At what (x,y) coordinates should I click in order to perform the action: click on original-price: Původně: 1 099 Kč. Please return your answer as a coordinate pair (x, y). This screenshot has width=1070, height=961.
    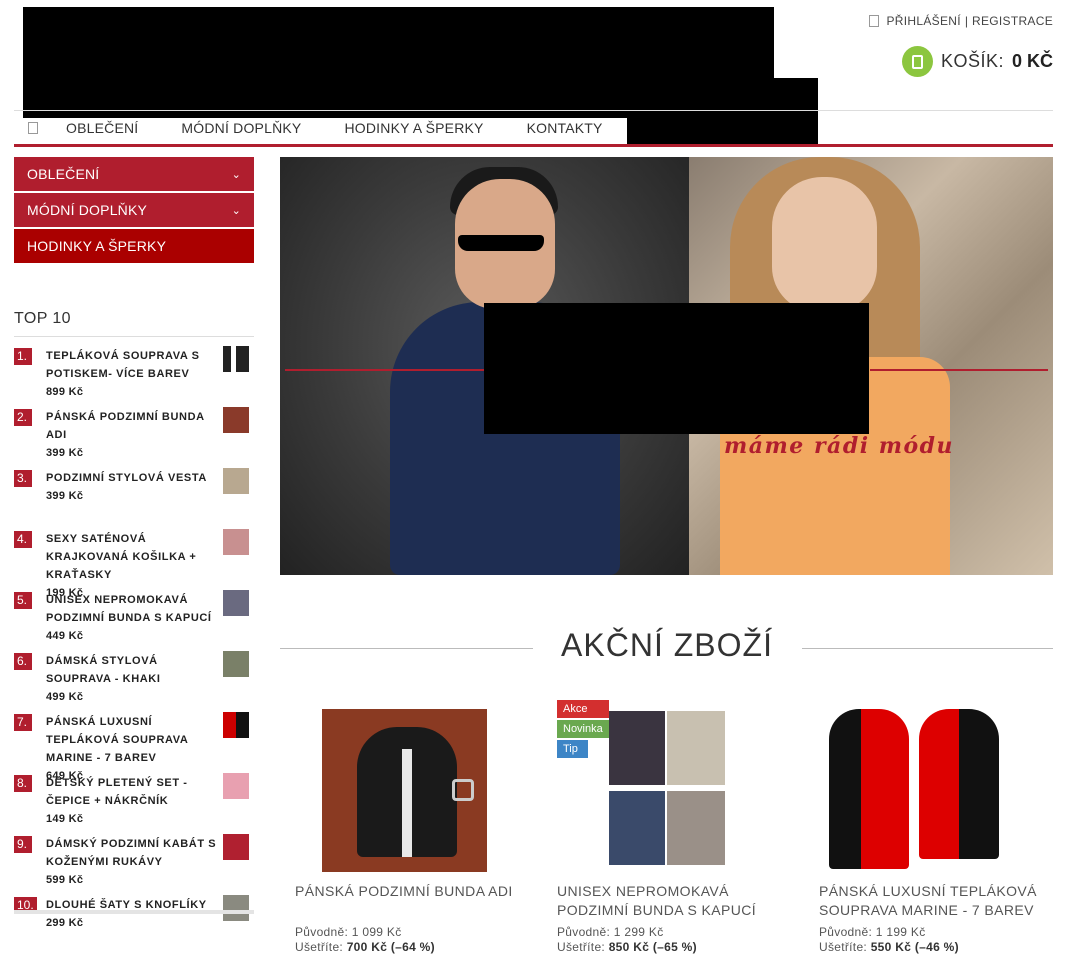
    Looking at the image, I should click on (348, 932).